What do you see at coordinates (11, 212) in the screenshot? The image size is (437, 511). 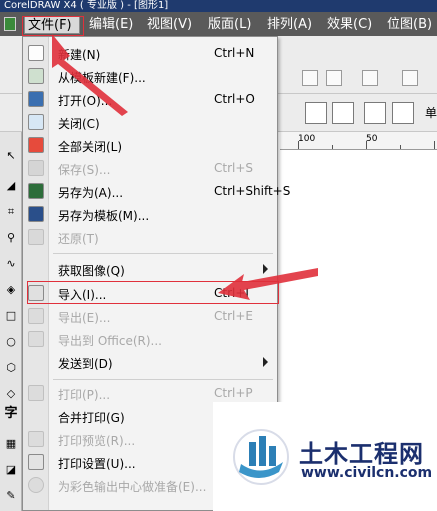 I see `crop-tool-icon: ⌗` at bounding box center [11, 212].